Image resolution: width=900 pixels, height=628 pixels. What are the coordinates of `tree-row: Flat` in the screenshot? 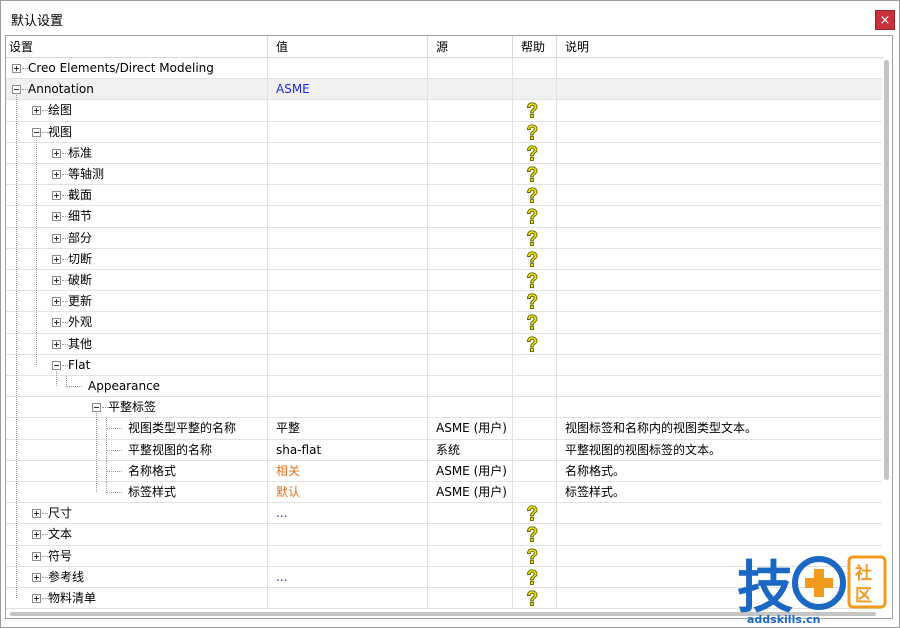 It's located at (444, 365).